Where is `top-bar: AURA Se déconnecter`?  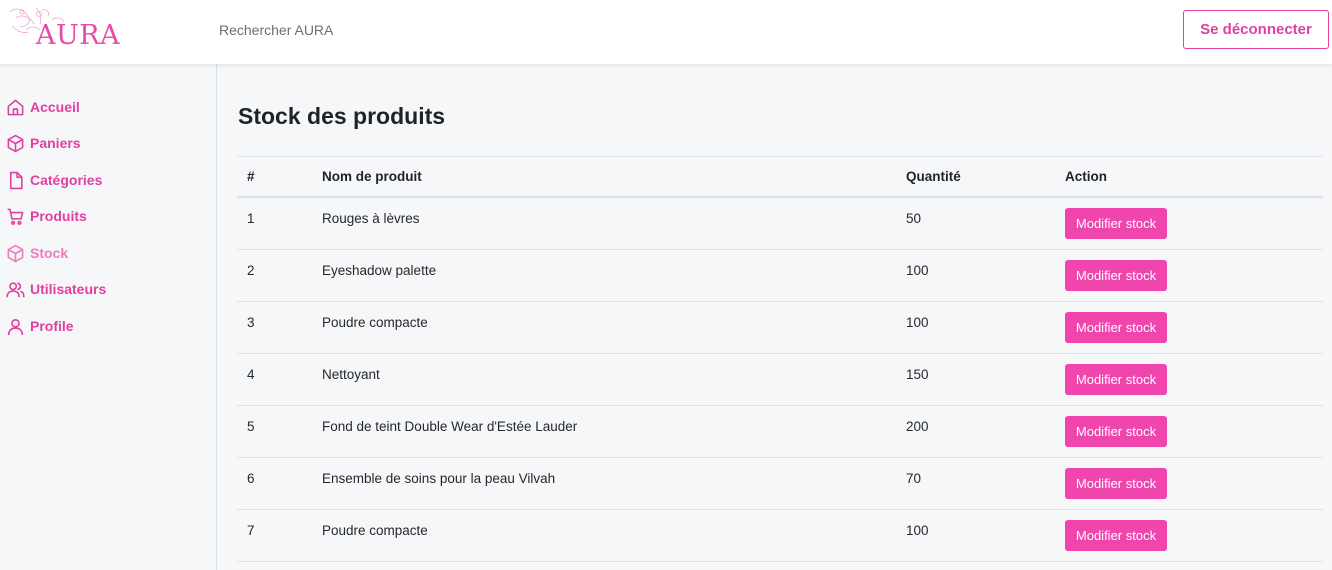 top-bar: AURA Se déconnecter is located at coordinates (666, 32).